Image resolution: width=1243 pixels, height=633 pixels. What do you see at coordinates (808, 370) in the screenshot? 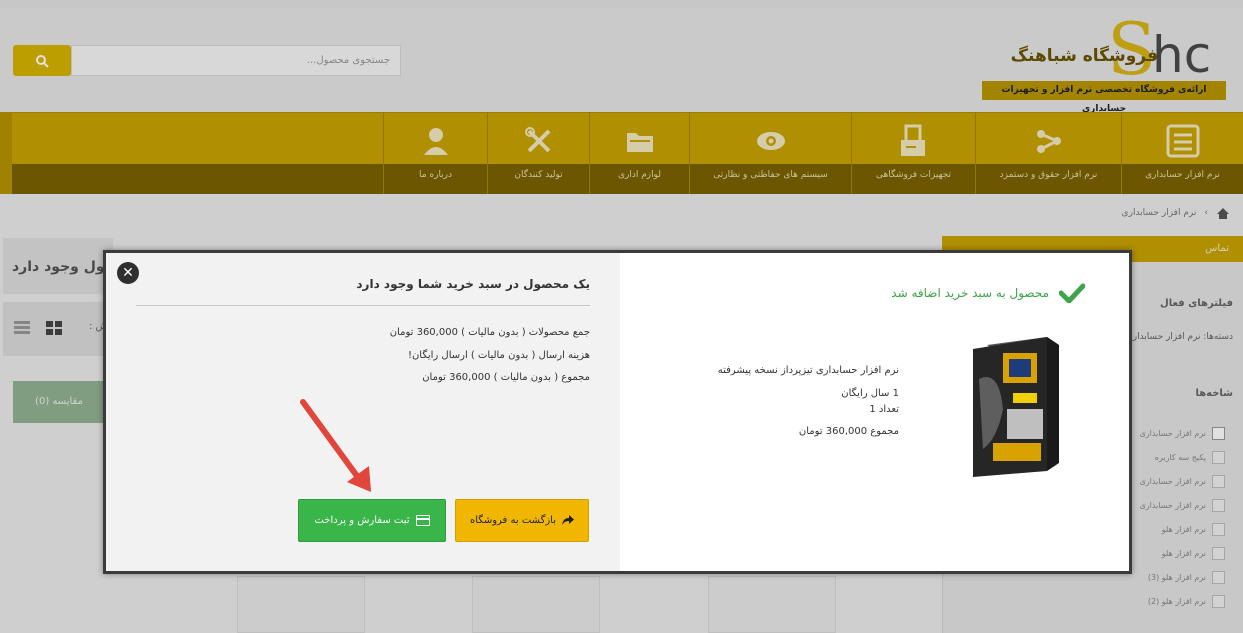
I see `product-name: نرم افزار حسابداری تیزپرداز نسخه پیشرفته` at bounding box center [808, 370].